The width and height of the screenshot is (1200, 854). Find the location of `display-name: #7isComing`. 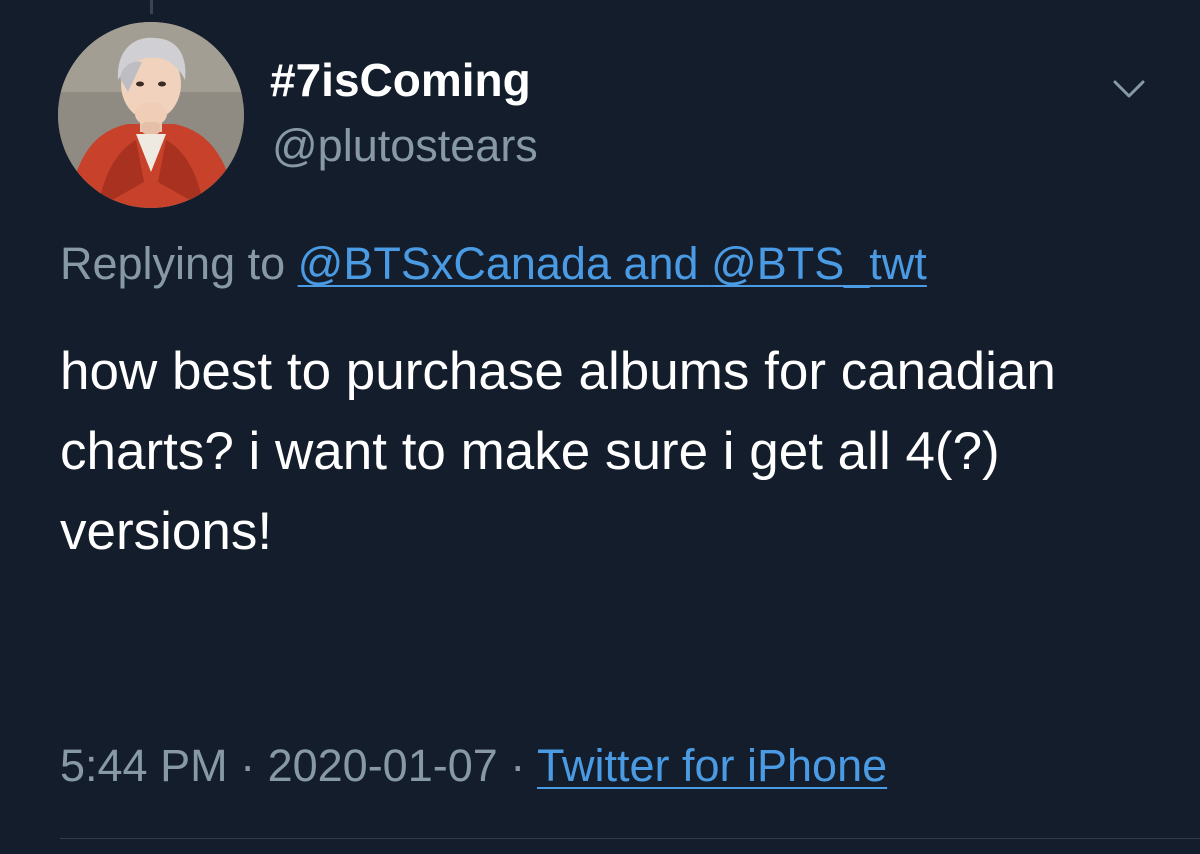

display-name: #7isComing is located at coordinates (400, 80).